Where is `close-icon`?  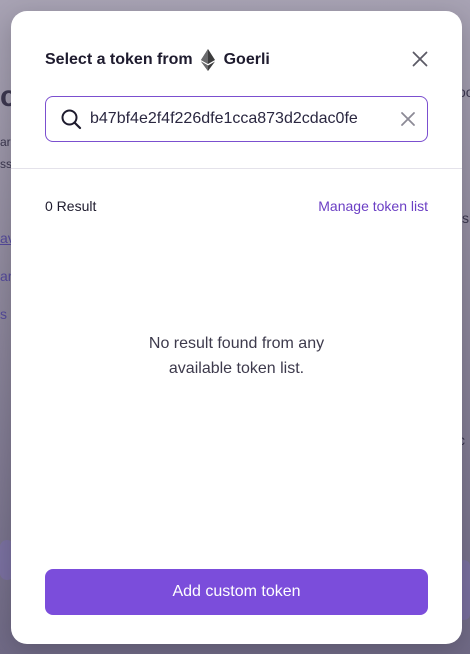
close-icon is located at coordinates (420, 59).